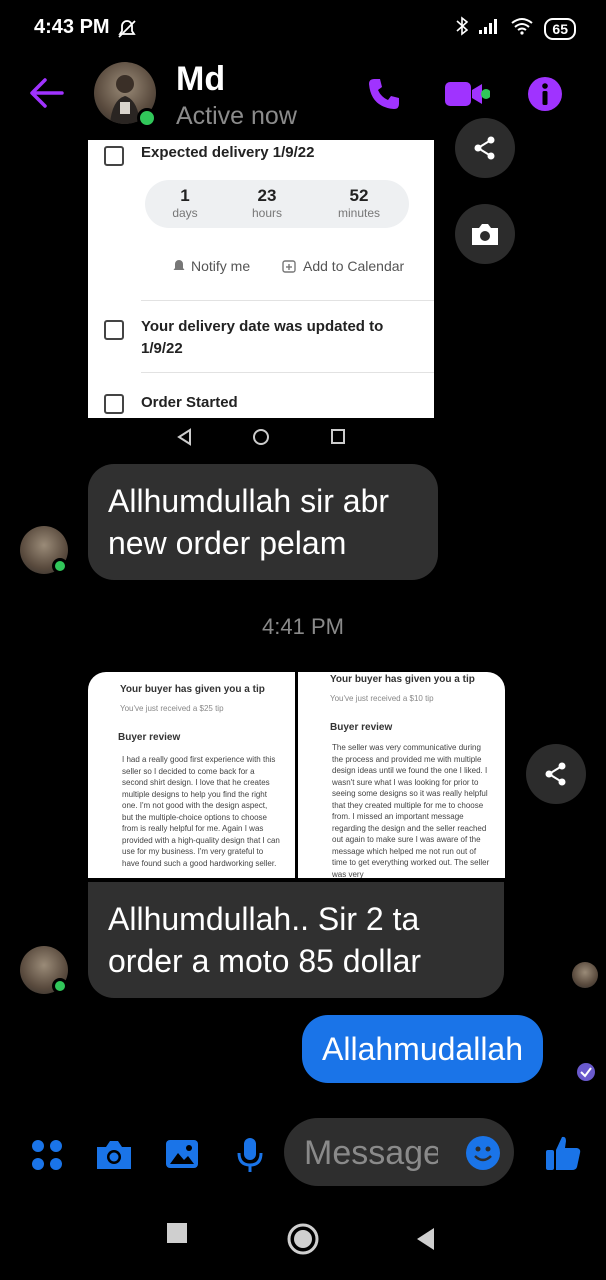 The image size is (606, 1280). Describe the element at coordinates (177, 1235) in the screenshot. I see `recents-button` at that location.